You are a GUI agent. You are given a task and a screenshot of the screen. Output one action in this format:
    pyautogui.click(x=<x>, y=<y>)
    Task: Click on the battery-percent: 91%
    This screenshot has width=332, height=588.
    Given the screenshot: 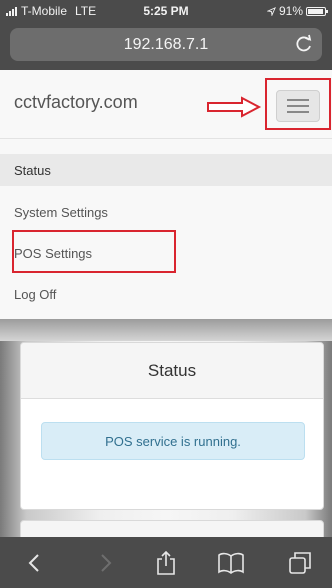 What is the action you would take?
    pyautogui.click(x=290, y=11)
    